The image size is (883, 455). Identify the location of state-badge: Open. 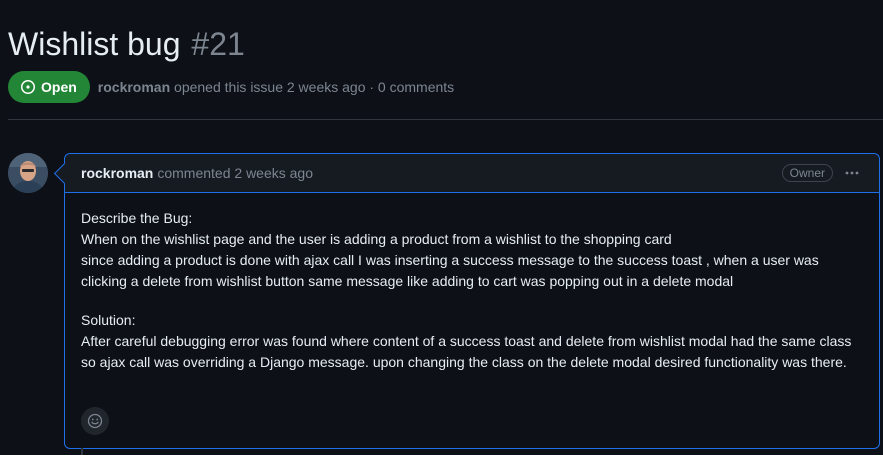
(49, 87).